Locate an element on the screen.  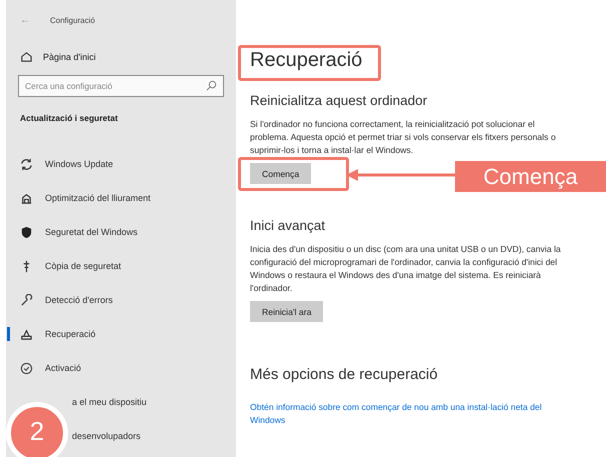
search-icon is located at coordinates (211, 85).